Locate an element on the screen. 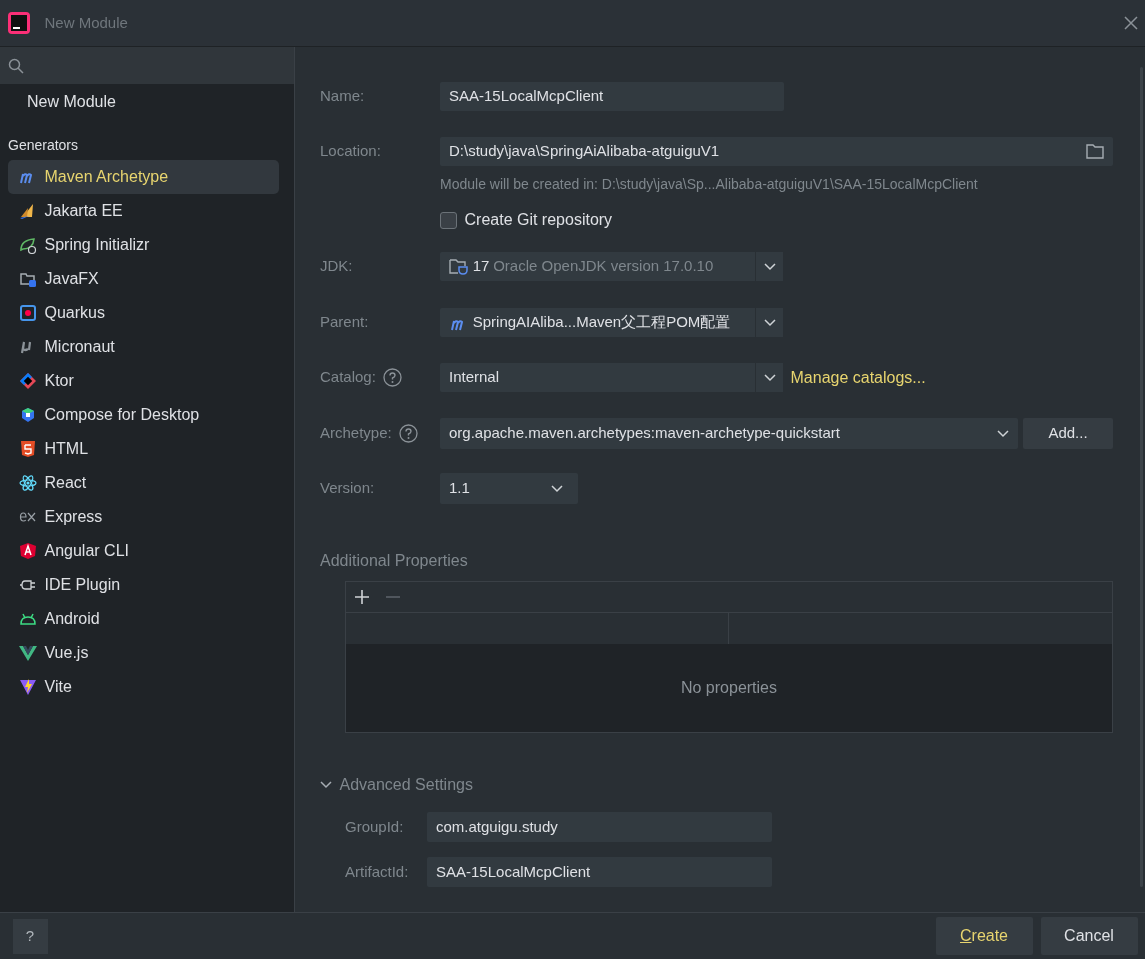 The width and height of the screenshot is (1145, 959). archetype-dropdown: org.apache.maven.archetypes:maven-archetype-quickstart is located at coordinates (729, 433).